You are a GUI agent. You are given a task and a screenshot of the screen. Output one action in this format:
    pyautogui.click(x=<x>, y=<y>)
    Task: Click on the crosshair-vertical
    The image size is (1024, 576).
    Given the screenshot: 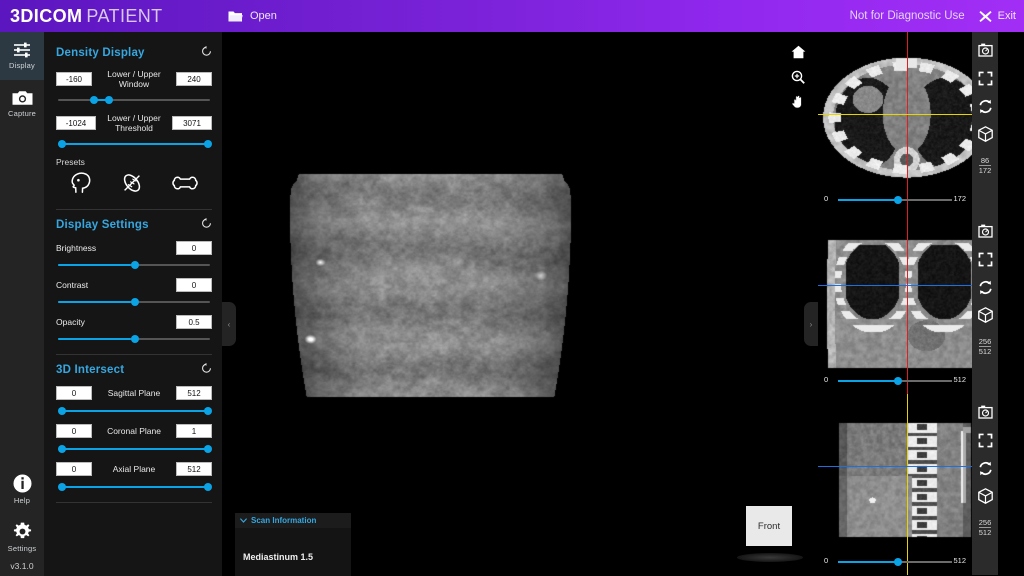 What is the action you would take?
    pyautogui.click(x=907, y=484)
    